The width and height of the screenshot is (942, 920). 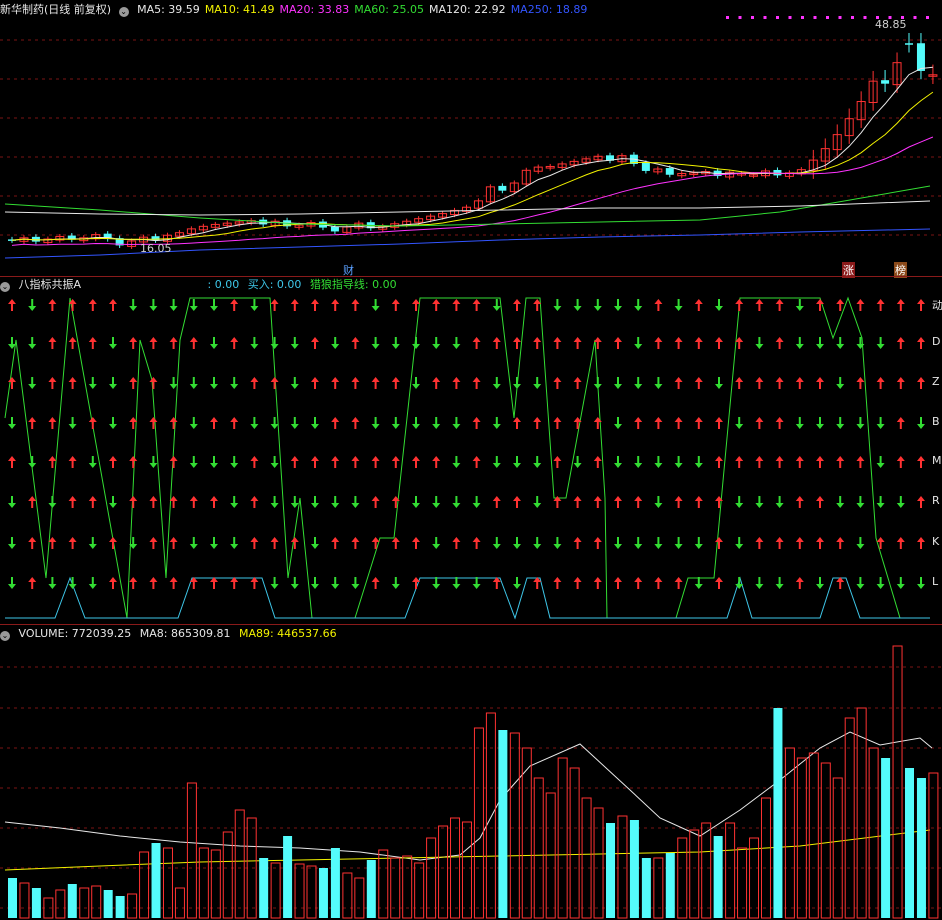 What do you see at coordinates (467, 850) in the screenshot?
I see `volume-ma89-line` at bounding box center [467, 850].